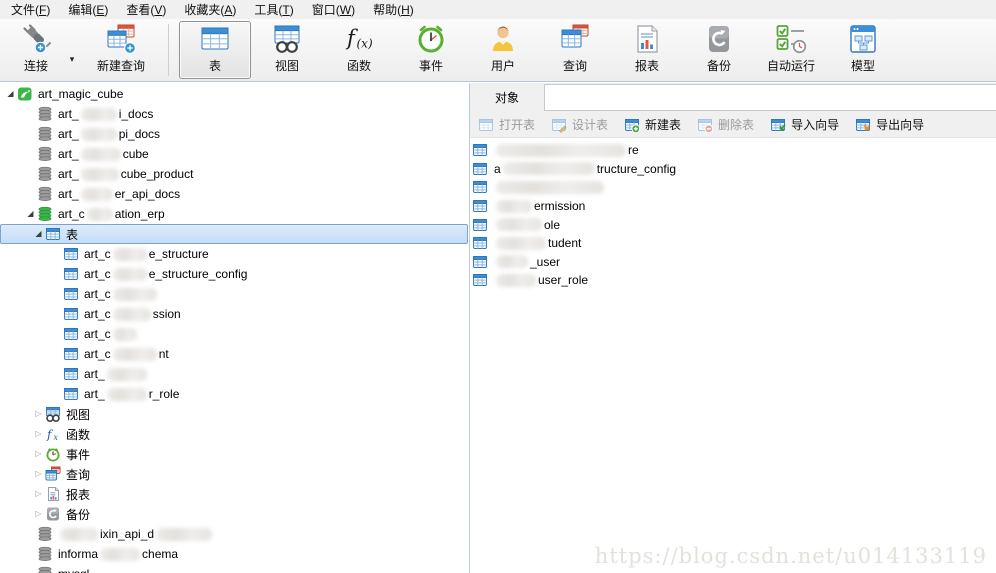 Image resolution: width=996 pixels, height=573 pixels. What do you see at coordinates (273, 10) in the screenshot?
I see `menu-item-5: 工具(T)` at bounding box center [273, 10].